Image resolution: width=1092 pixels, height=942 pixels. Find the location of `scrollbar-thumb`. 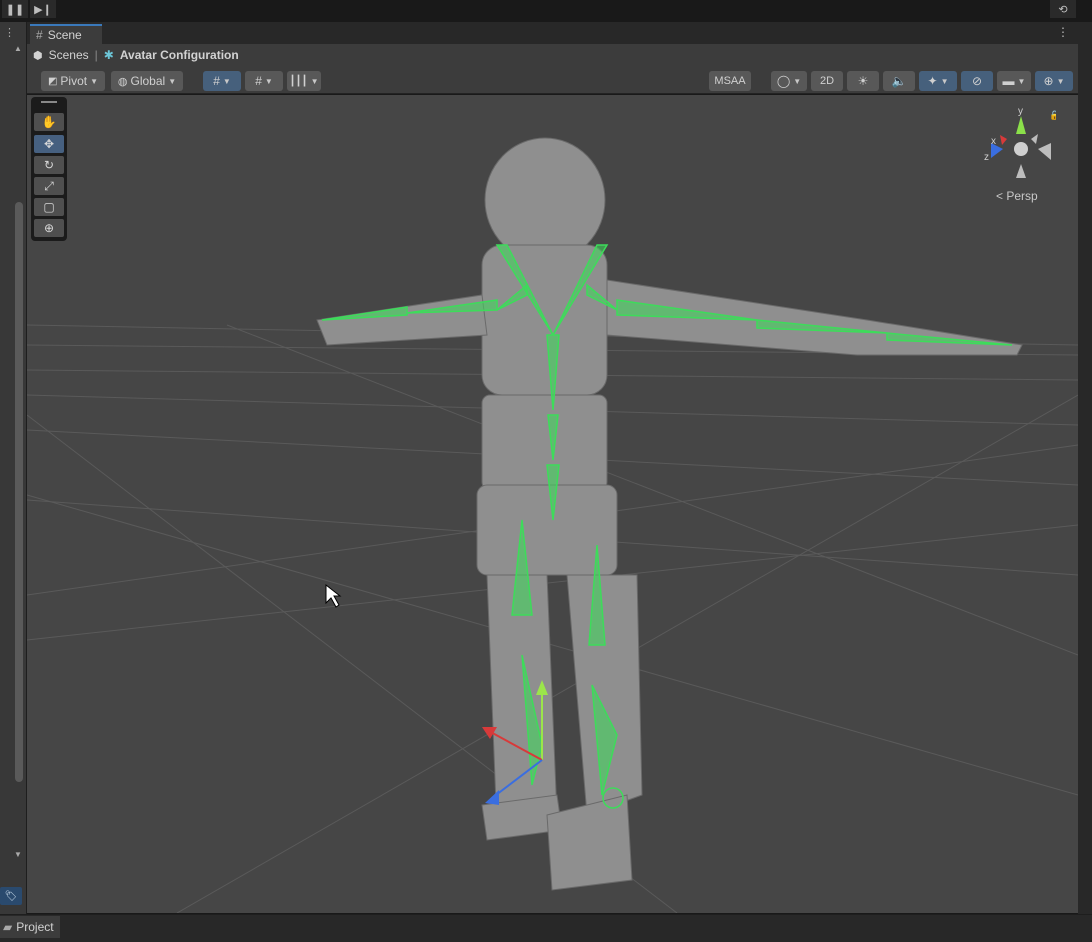

scrollbar-thumb is located at coordinates (19, 492).